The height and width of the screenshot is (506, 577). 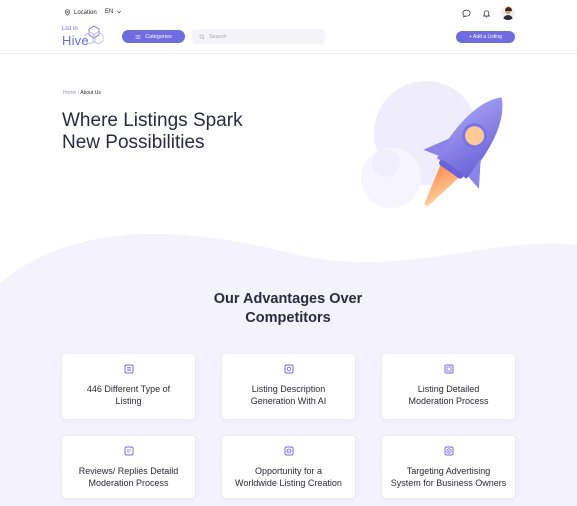 I want to click on breadcrumb: Home / About Us, so click(x=82, y=93).